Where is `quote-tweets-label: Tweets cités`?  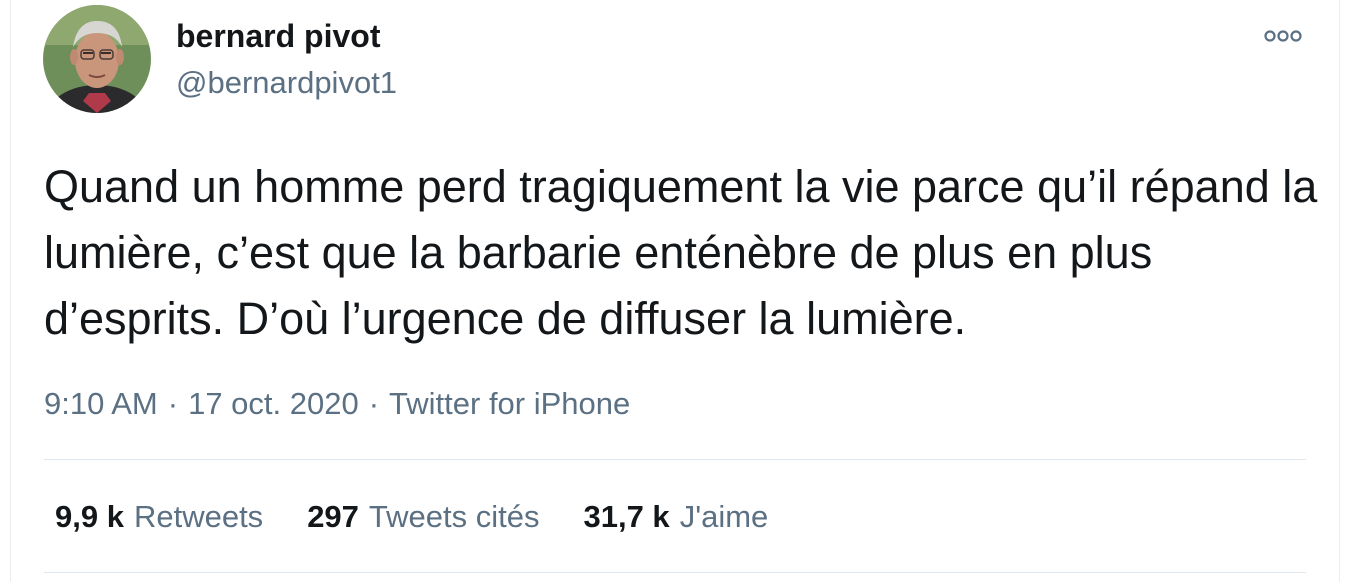 quote-tweets-label: Tweets cités is located at coordinates (454, 516).